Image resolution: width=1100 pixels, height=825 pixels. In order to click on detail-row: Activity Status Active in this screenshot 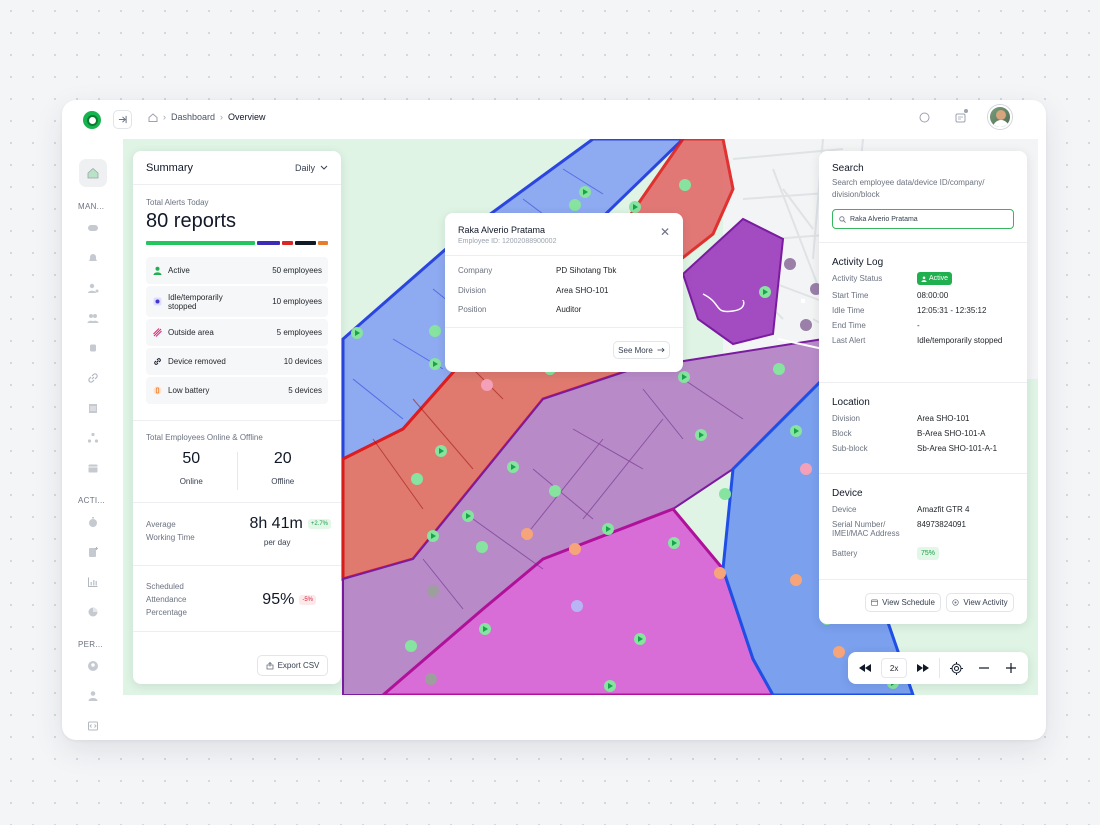, I will do `click(923, 278)`.